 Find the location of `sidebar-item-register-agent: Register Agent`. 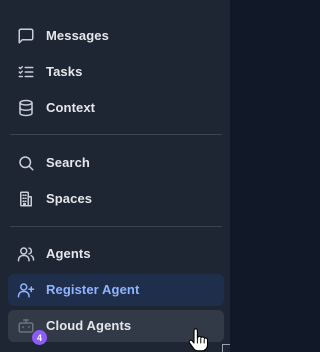

sidebar-item-register-agent: Register Agent is located at coordinates (116, 290).